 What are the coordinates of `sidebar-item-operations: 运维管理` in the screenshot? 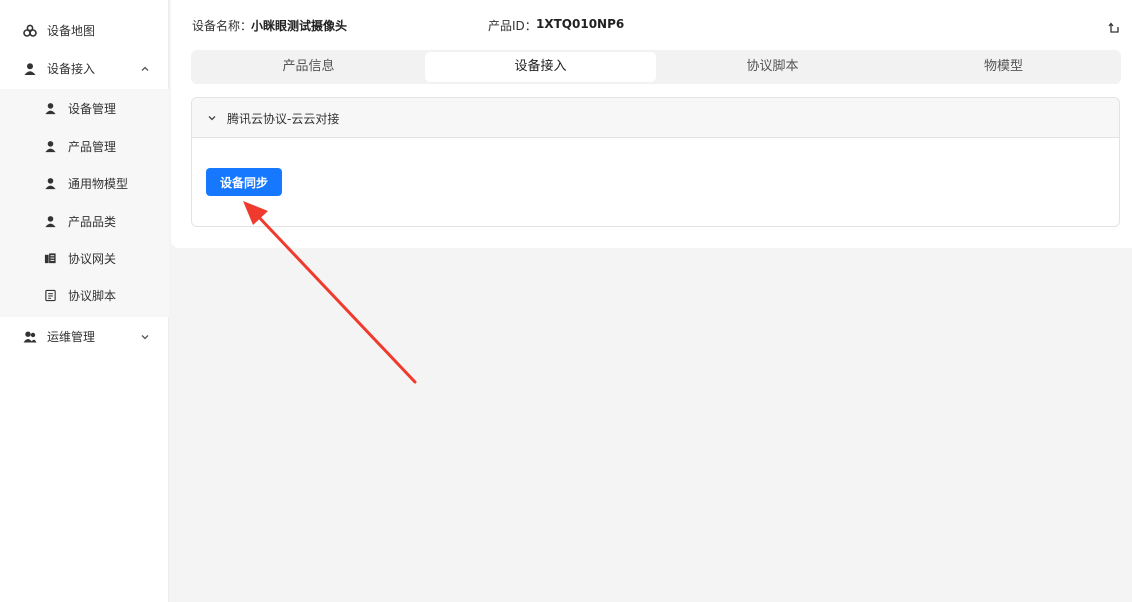 It's located at (84, 337).